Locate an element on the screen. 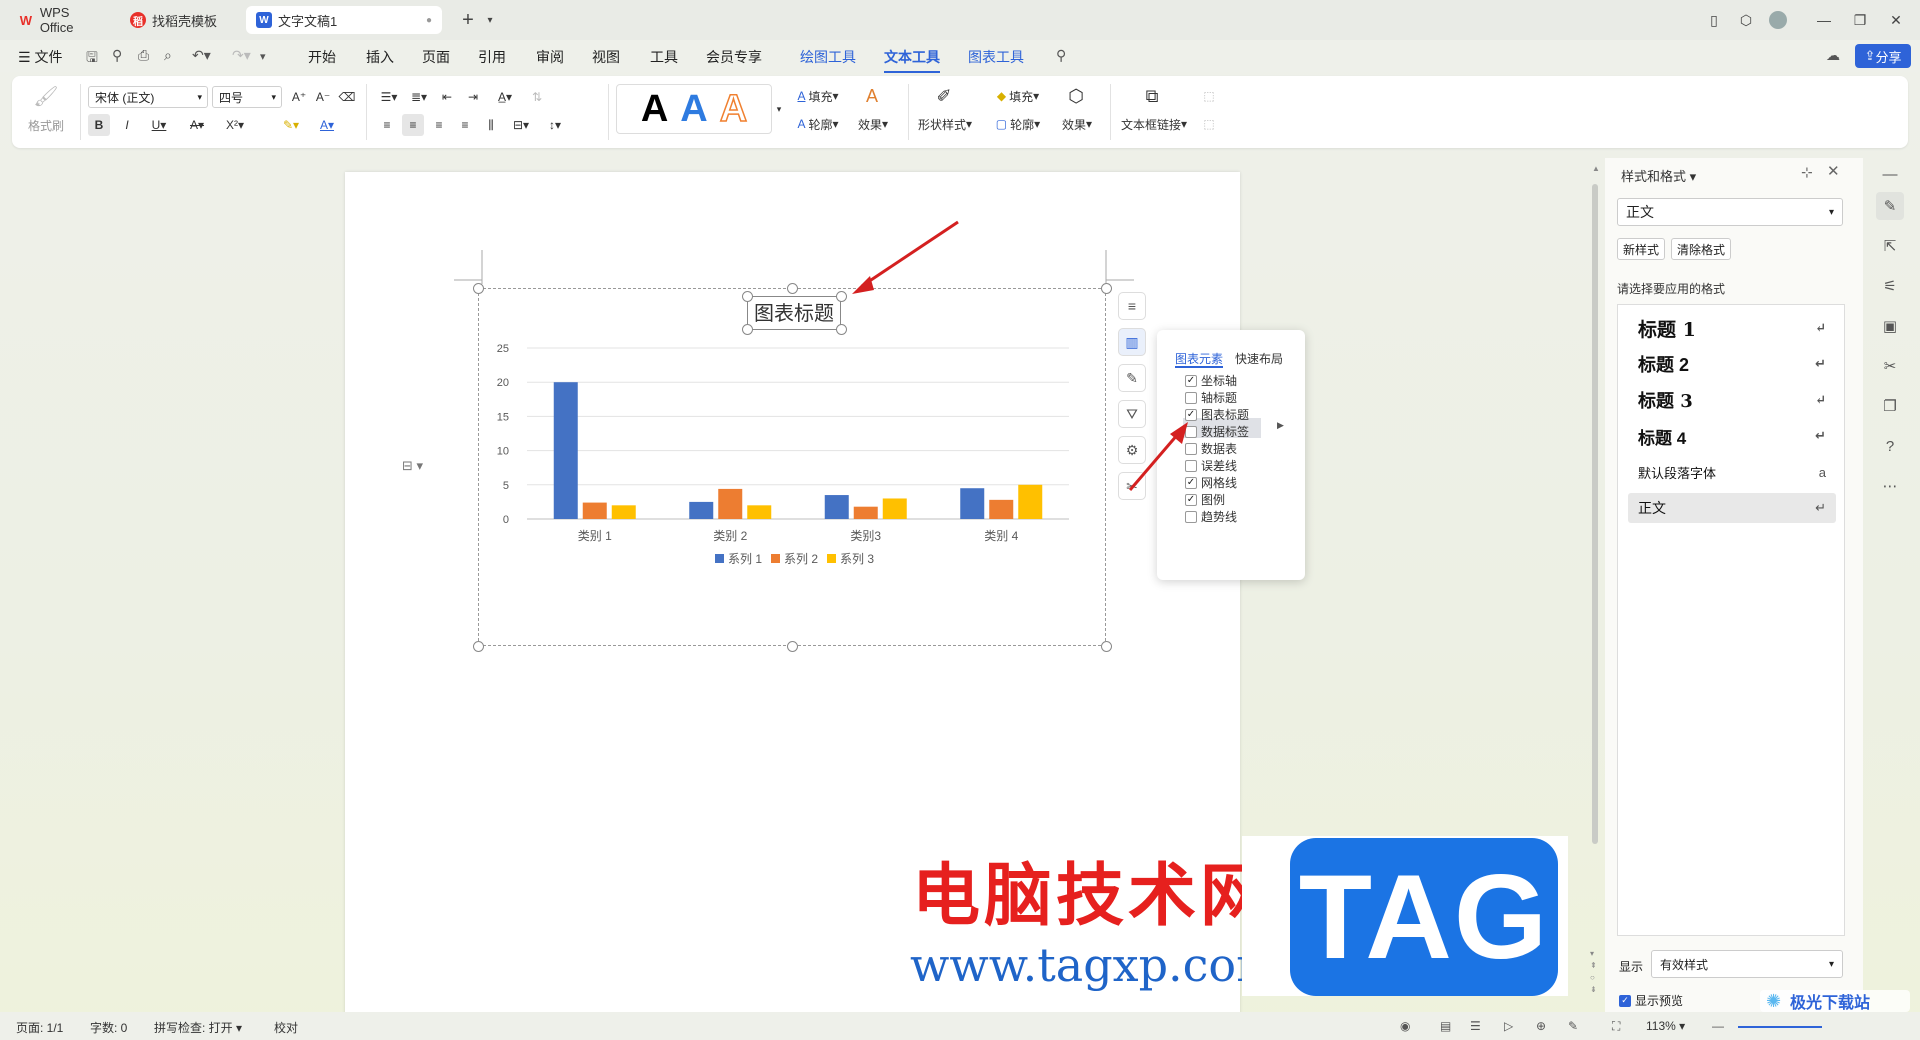 This screenshot has height=1040, width=1920. menu-view: 视图 is located at coordinates (606, 57).